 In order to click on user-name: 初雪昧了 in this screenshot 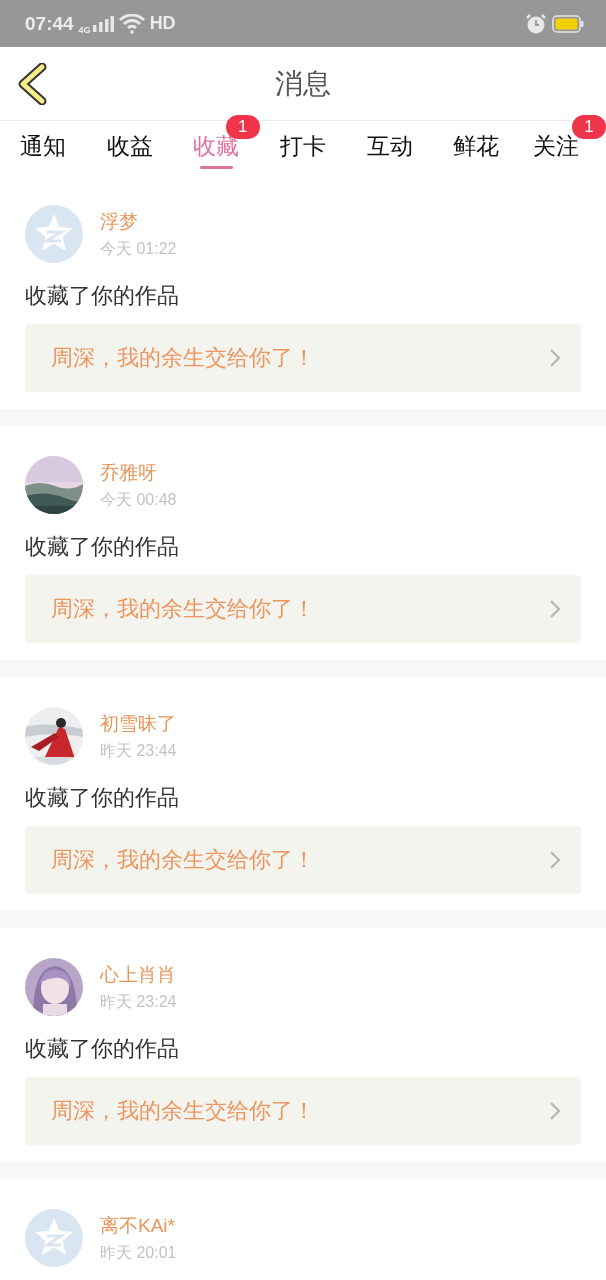, I will do `click(138, 723)`.